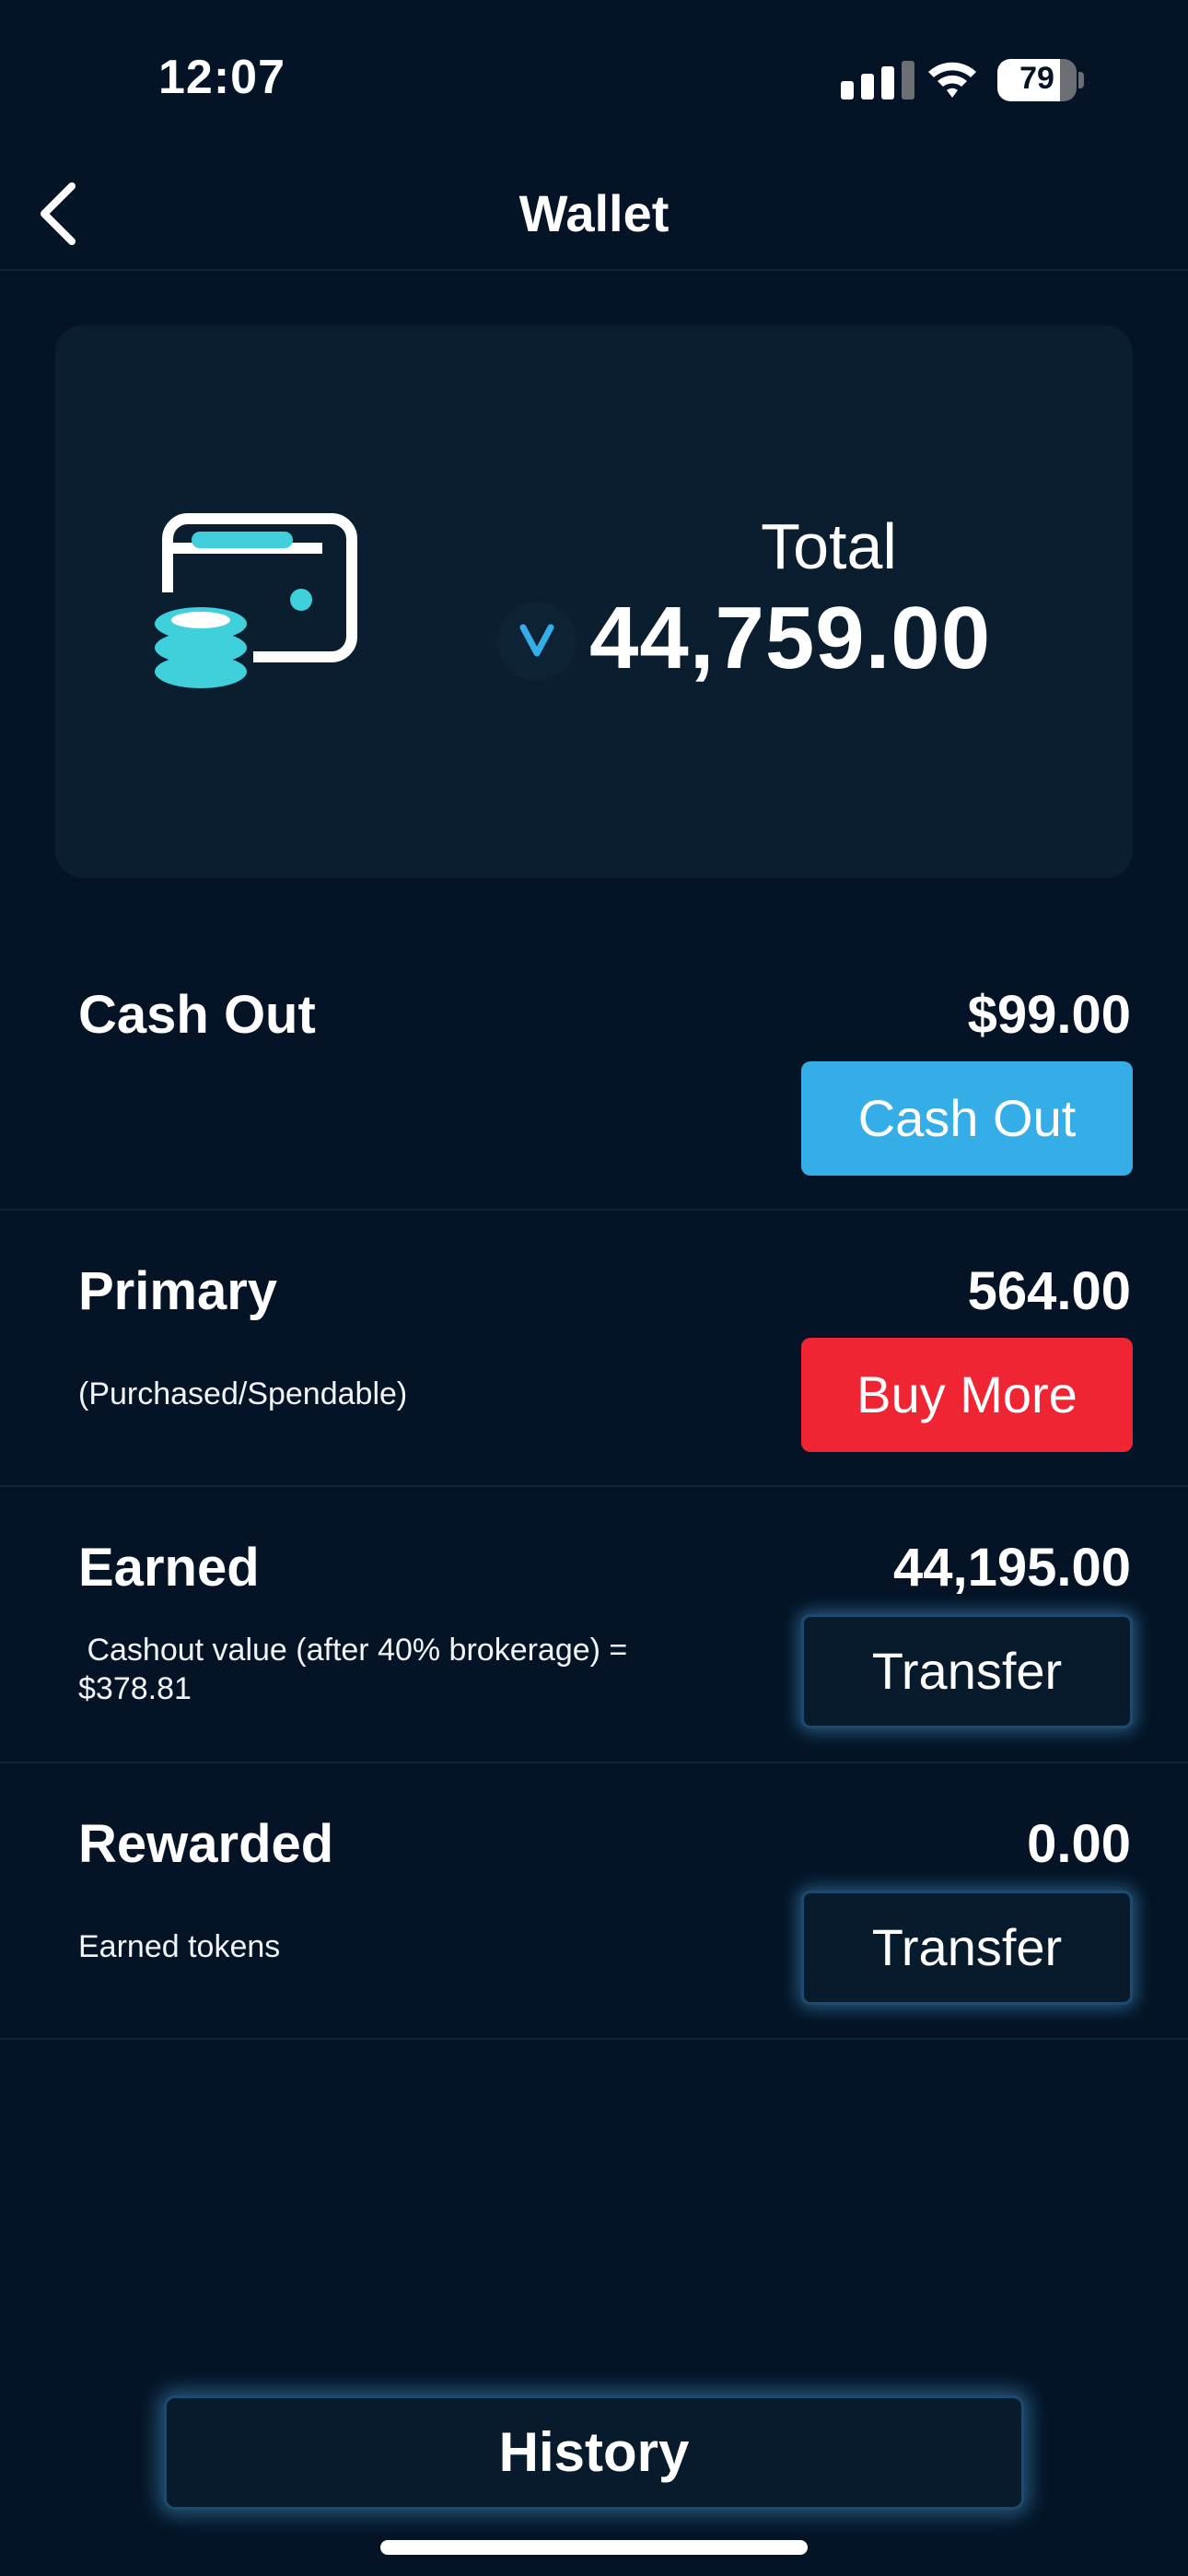  What do you see at coordinates (594, 1901) in the screenshot?
I see `rewarded-row: Rewarded Earned tokens 0.00 Transfer` at bounding box center [594, 1901].